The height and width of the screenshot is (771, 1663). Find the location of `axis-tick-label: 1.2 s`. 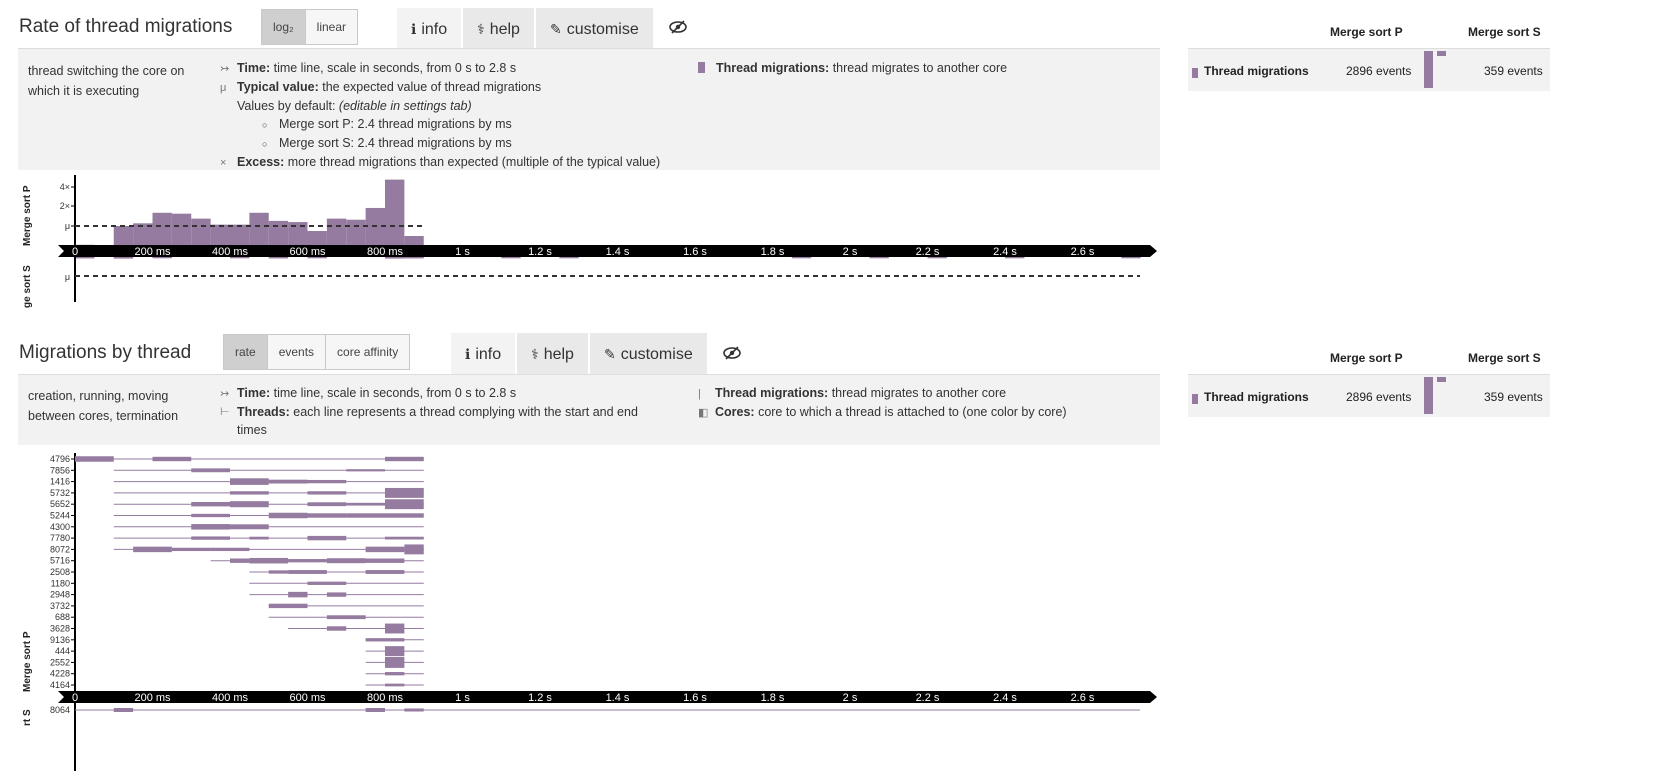

axis-tick-label: 1.2 s is located at coordinates (540, 252).